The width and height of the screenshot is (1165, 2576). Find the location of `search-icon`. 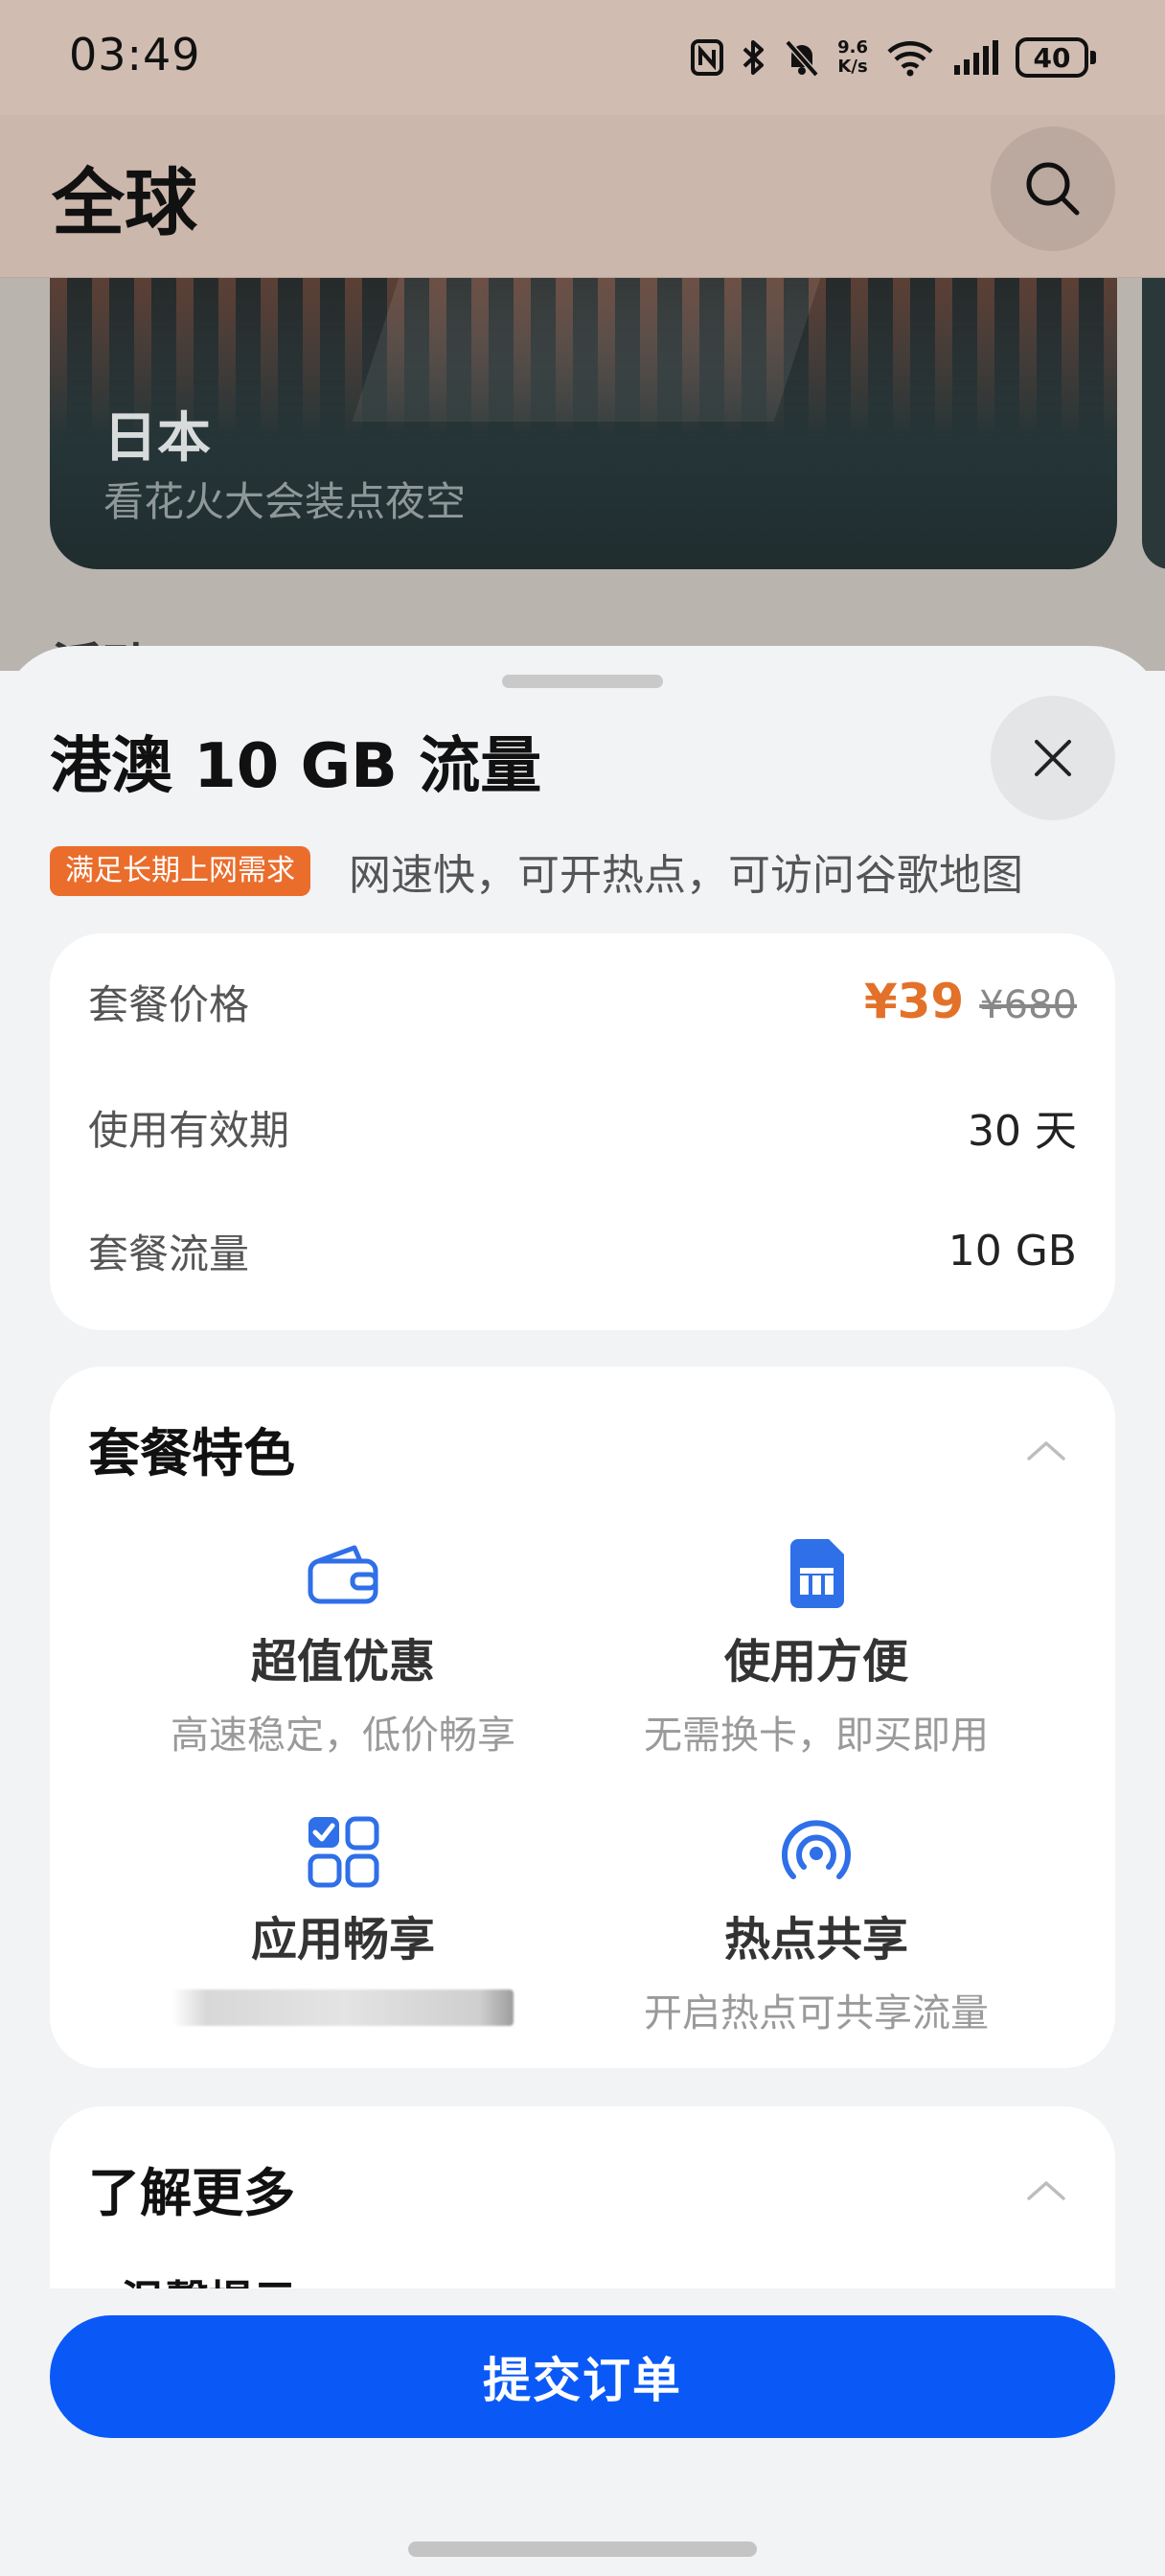

search-icon is located at coordinates (1053, 189).